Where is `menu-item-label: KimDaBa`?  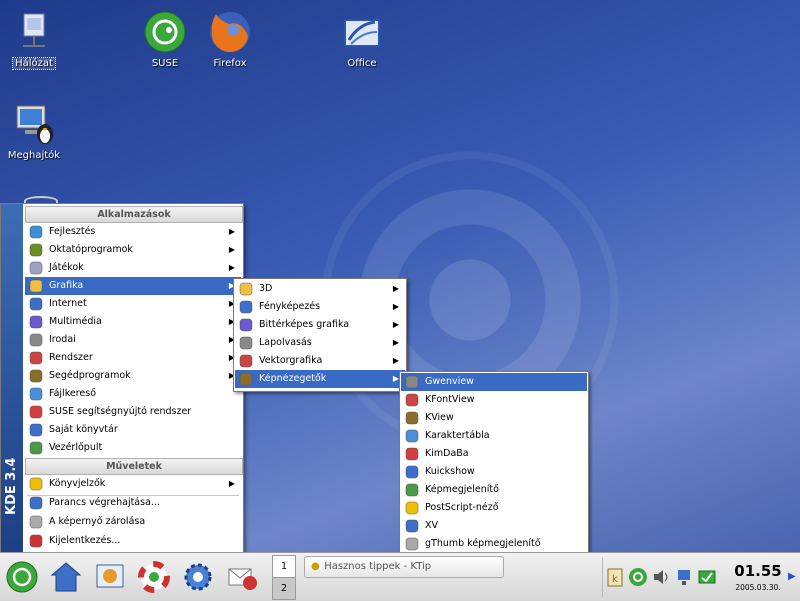 menu-item-label: KimDaBa is located at coordinates (447, 453).